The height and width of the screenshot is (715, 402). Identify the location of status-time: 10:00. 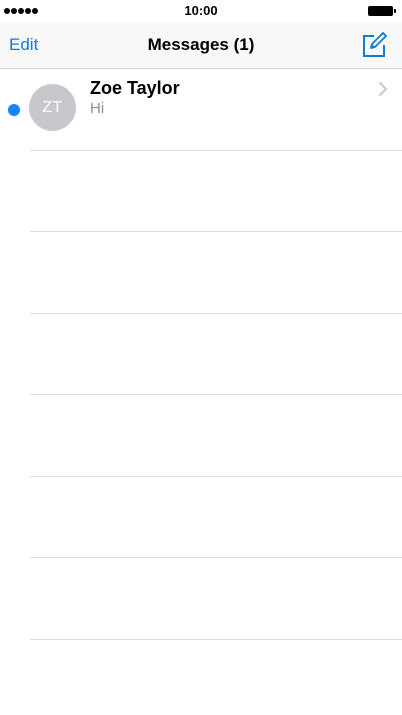
(201, 10).